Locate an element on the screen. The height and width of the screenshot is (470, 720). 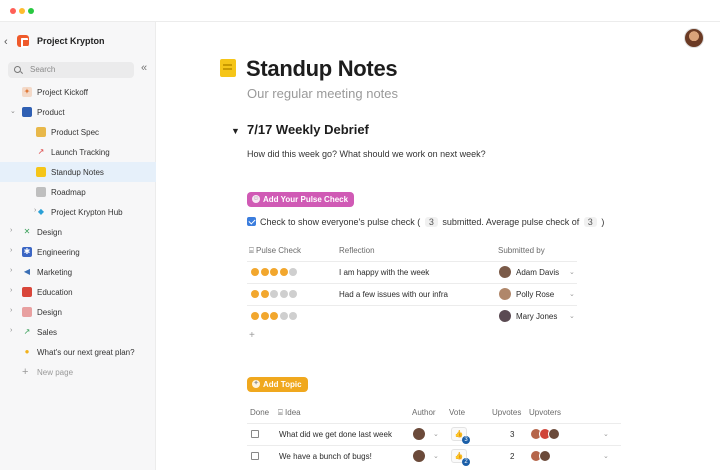
vote-button: 👍 3 is located at coordinates (460, 435).